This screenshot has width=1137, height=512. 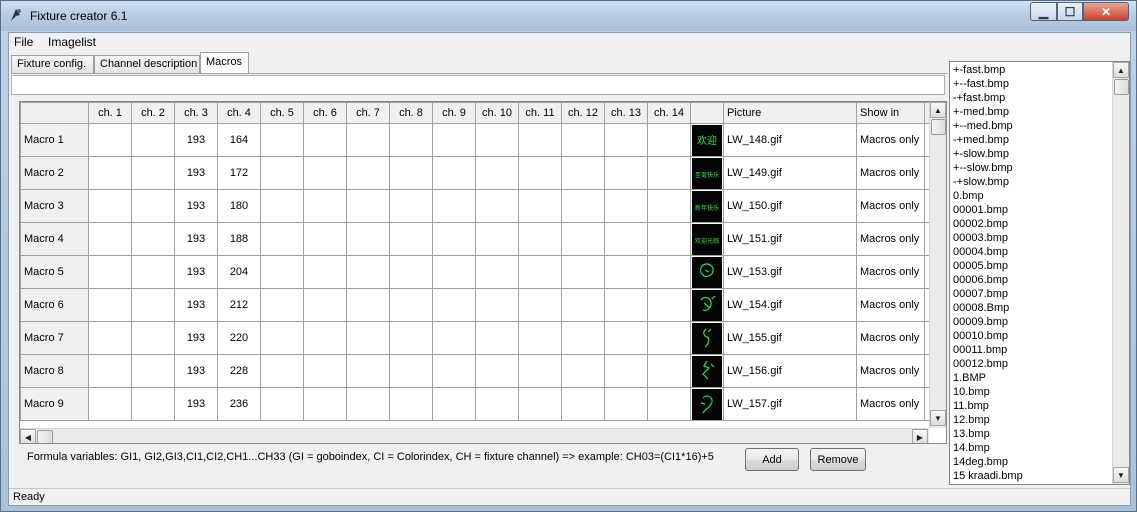 What do you see at coordinates (772, 459) in the screenshot?
I see `add-button: Add` at bounding box center [772, 459].